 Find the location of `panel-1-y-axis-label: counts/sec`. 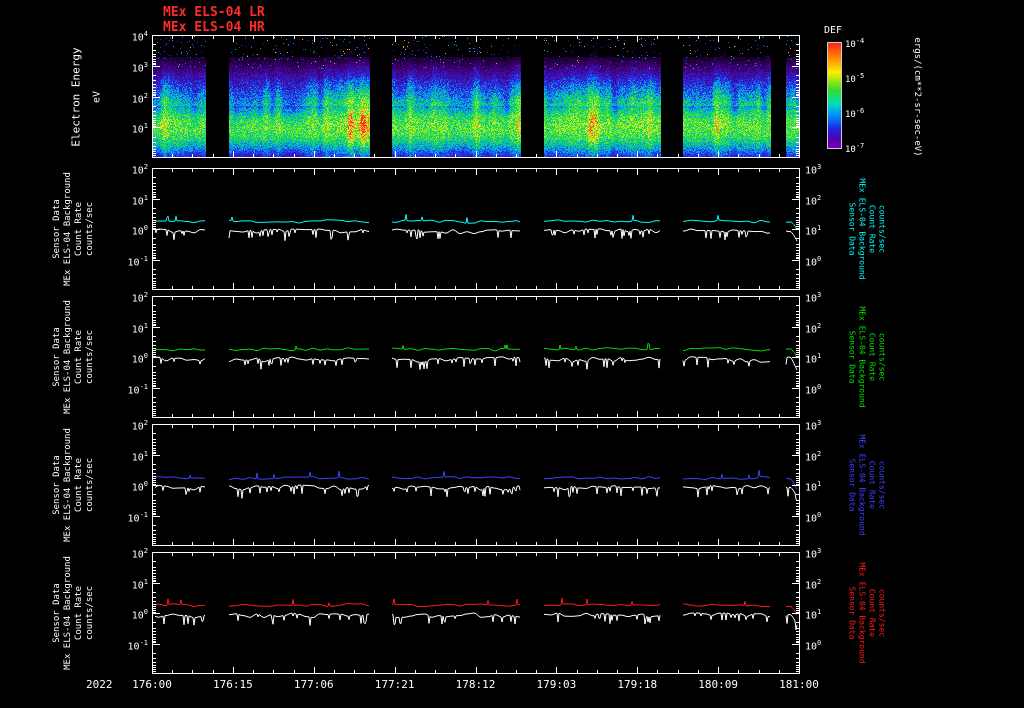

panel-1-y-axis-label: counts/sec is located at coordinates (90, 229).